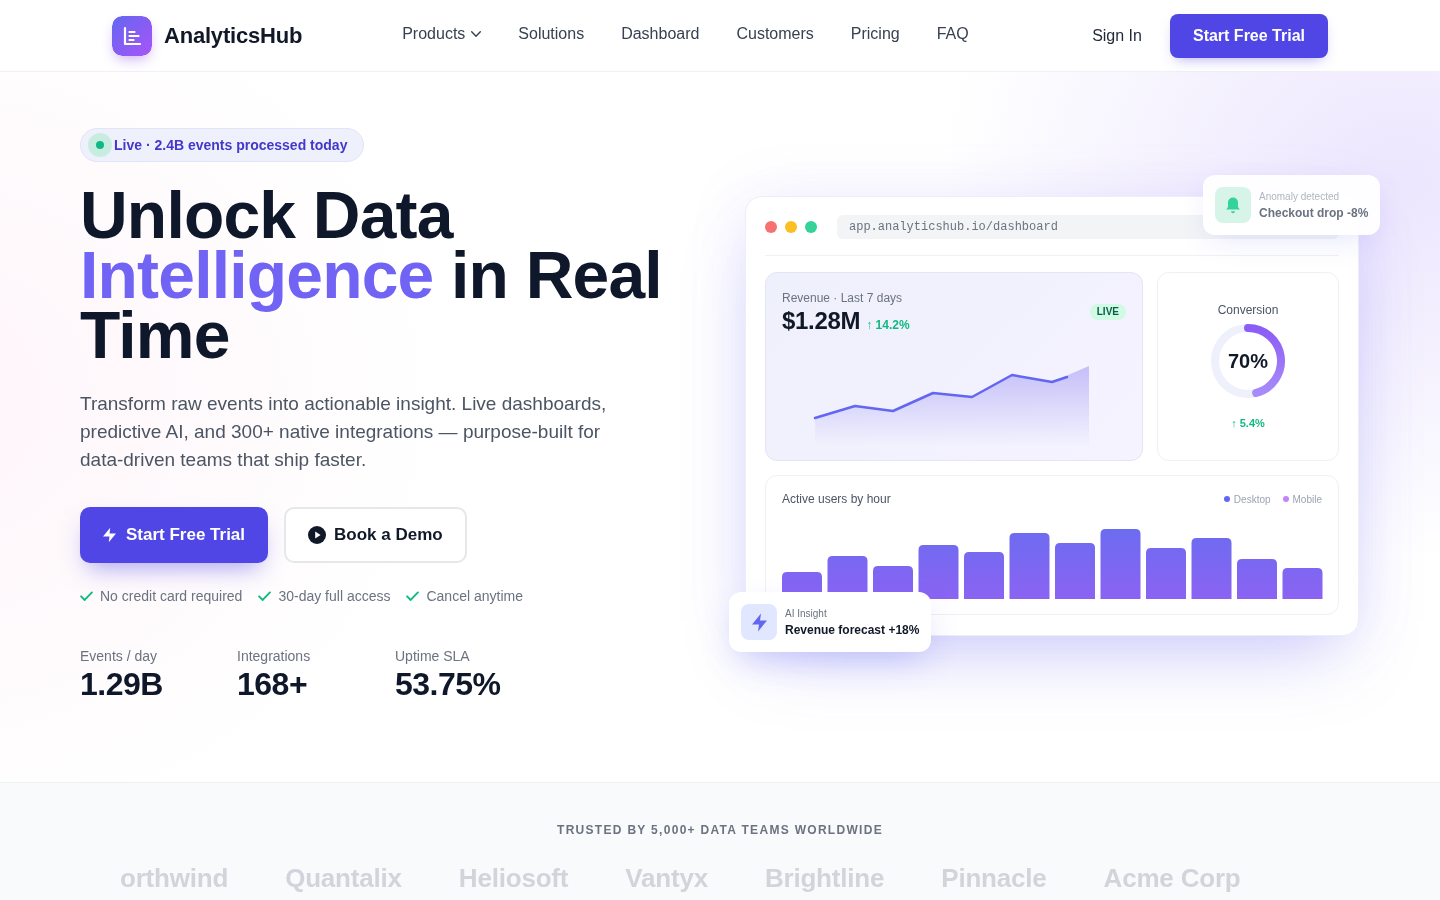 The image size is (1440, 900). Describe the element at coordinates (474, 596) in the screenshot. I see `perk-text: Cancel anytime` at that location.